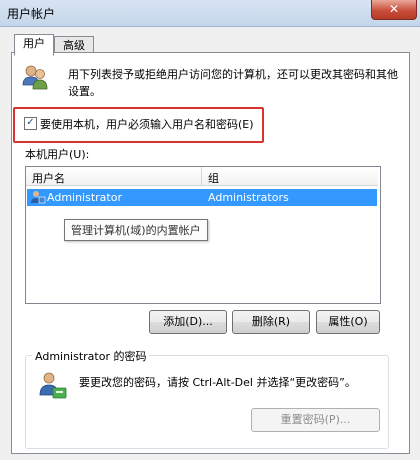  I want to click on tab-advanced-label: 高级, so click(74, 45).